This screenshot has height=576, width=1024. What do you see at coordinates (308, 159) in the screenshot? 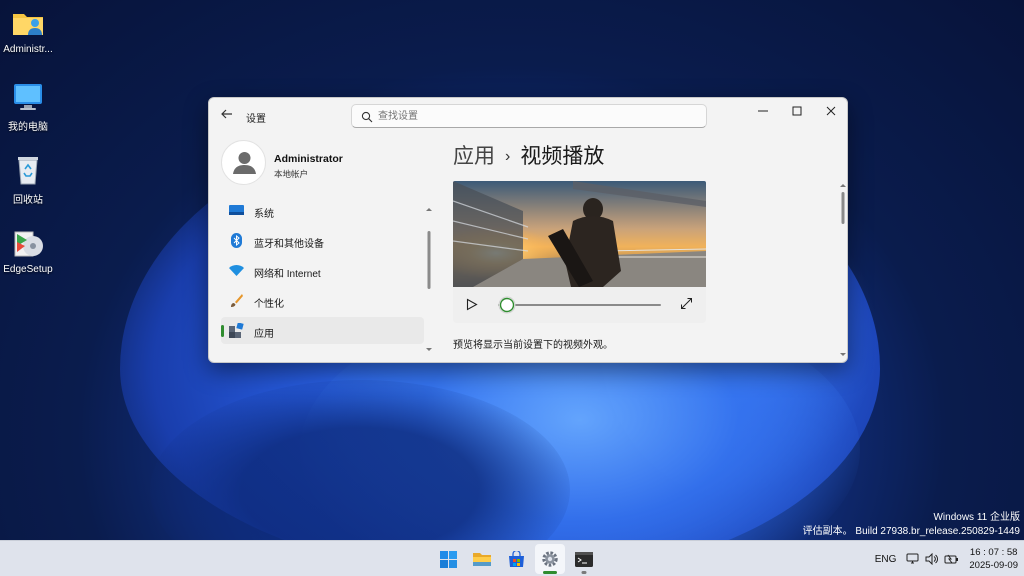
I see `profile-name: Administrator` at bounding box center [308, 159].